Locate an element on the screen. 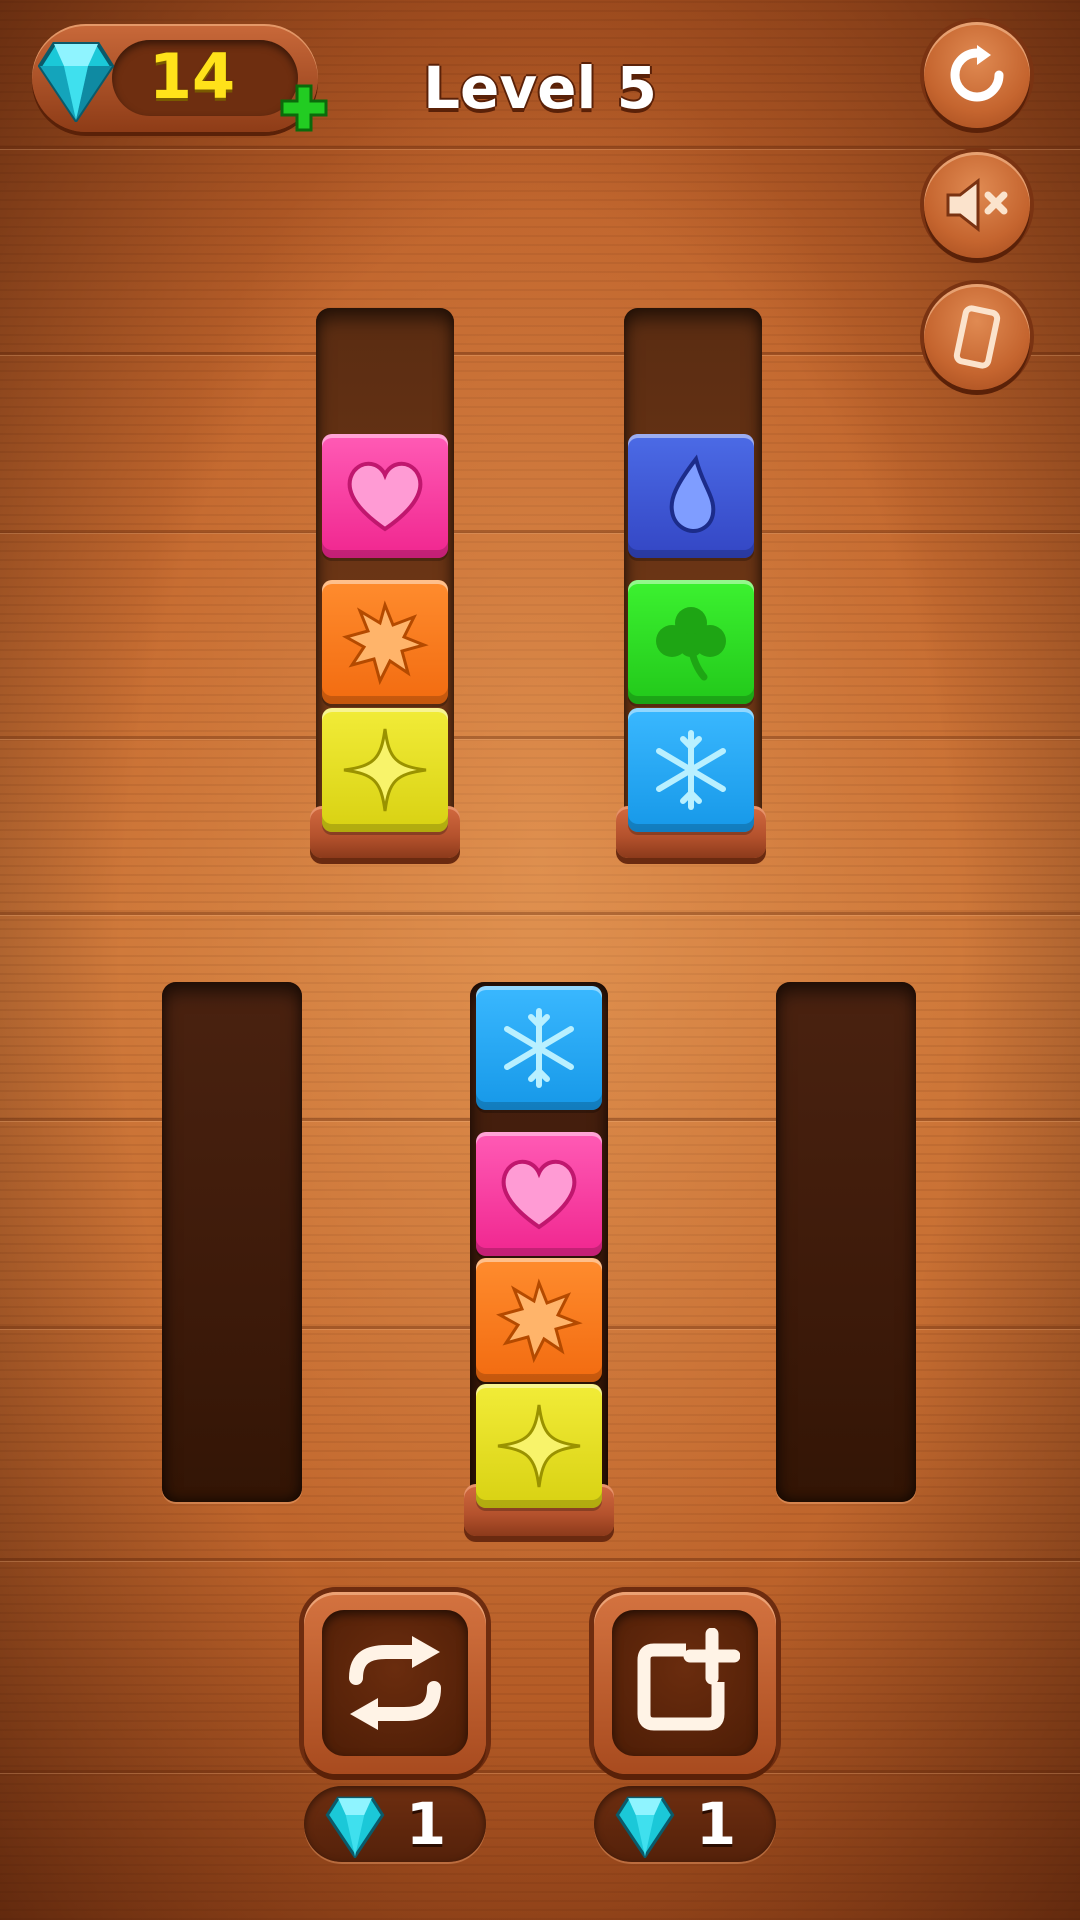 This screenshot has width=1080, height=1920. vibration-toggle-button is located at coordinates (977, 337).